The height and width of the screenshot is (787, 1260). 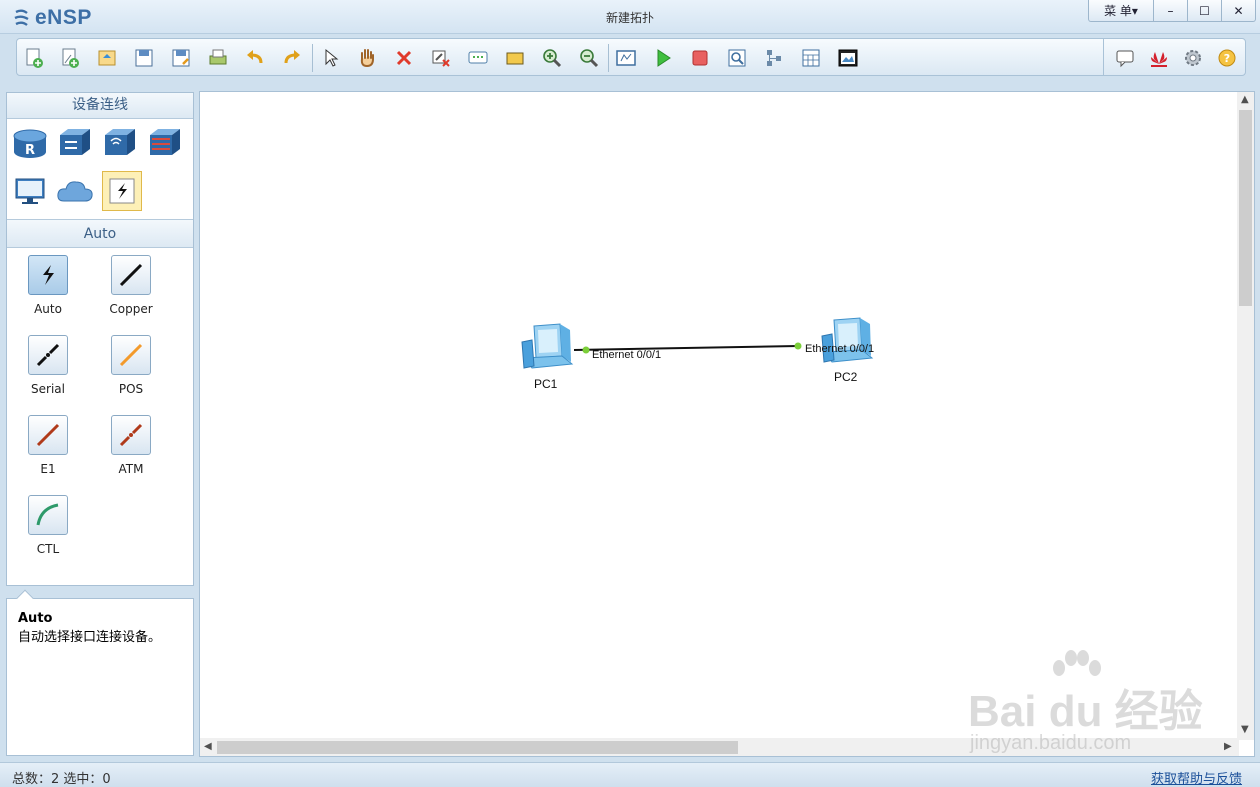 I want to click on cable-serial: Serial, so click(x=48, y=365).